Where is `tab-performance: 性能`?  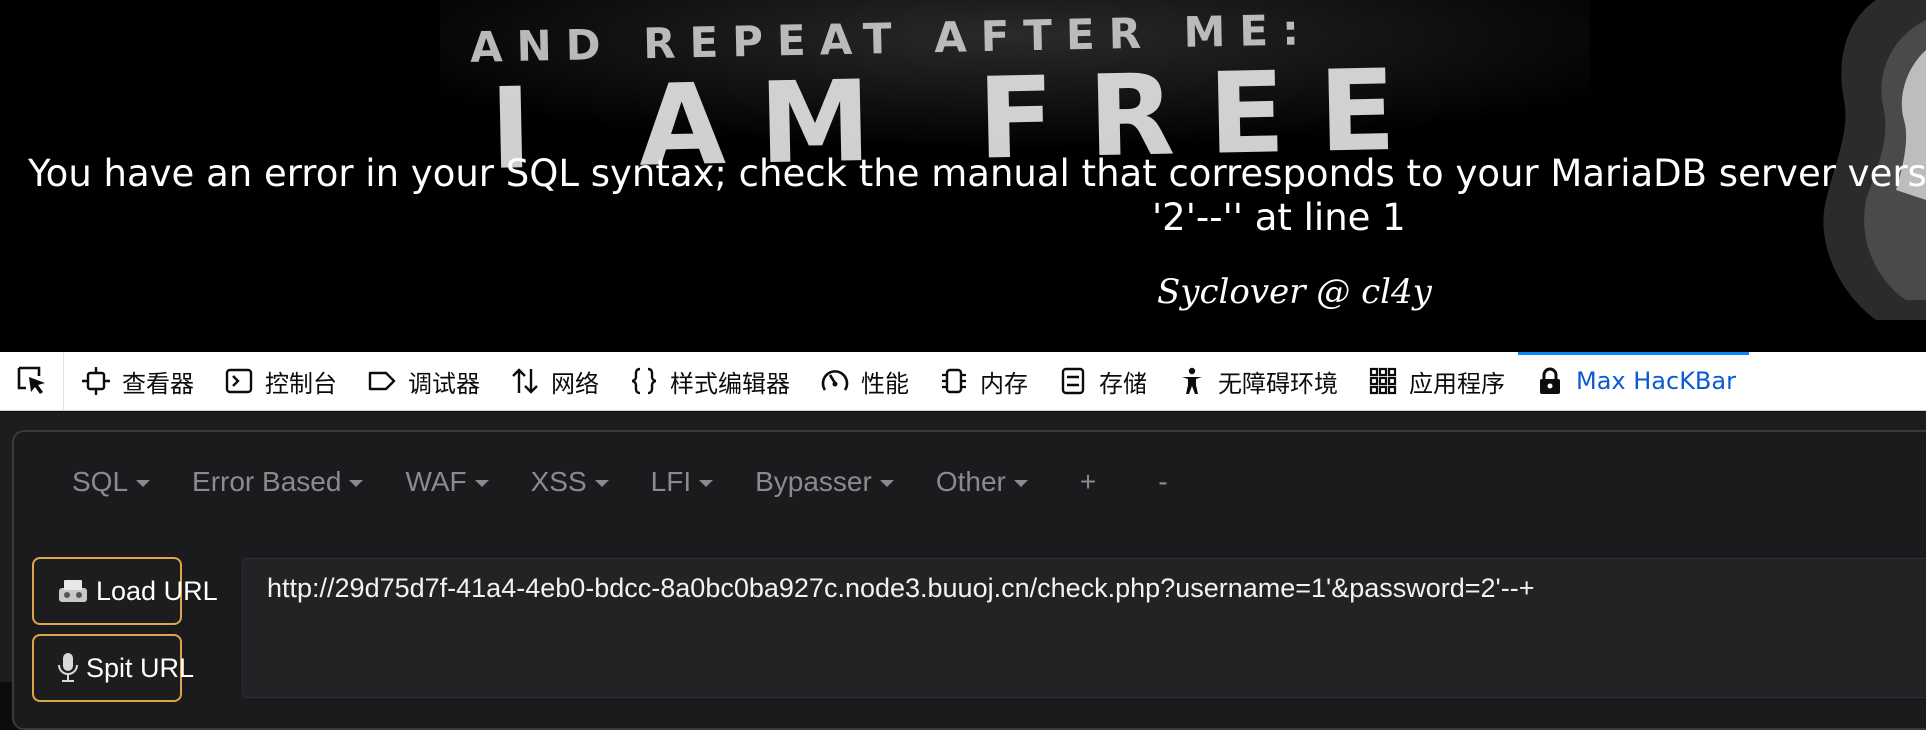 tab-performance: 性能 is located at coordinates (862, 381).